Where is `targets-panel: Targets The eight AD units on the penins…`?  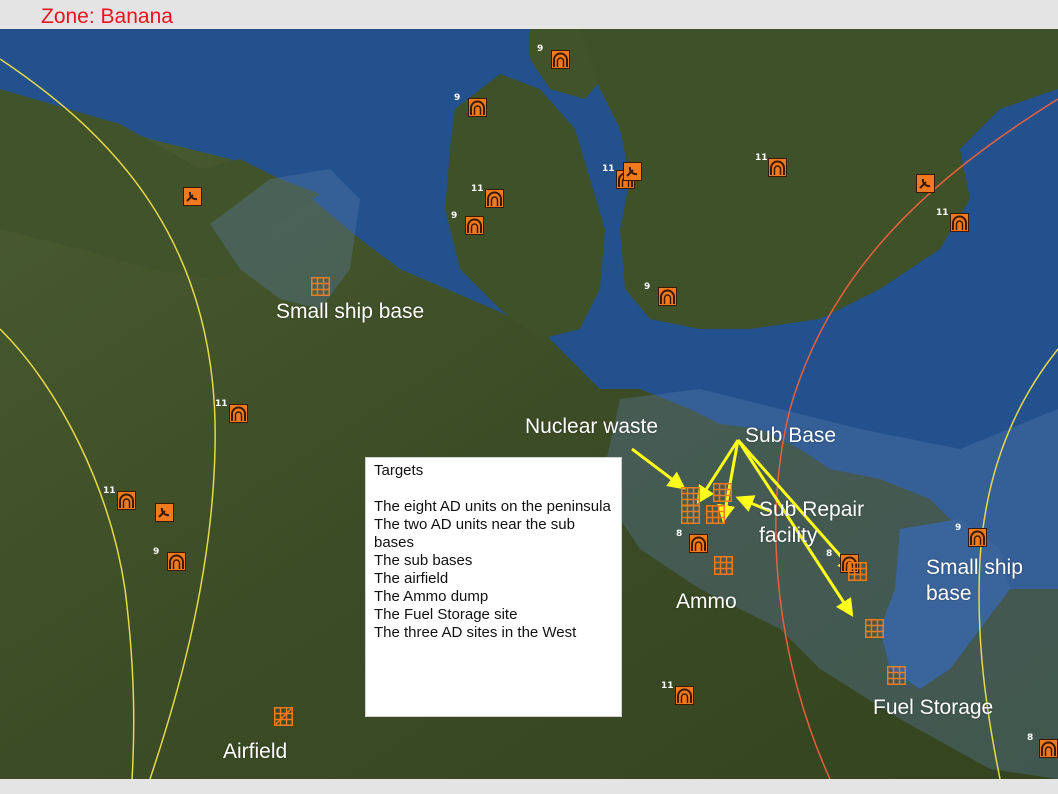 targets-panel: Targets The eight AD units on the penins… is located at coordinates (493, 587).